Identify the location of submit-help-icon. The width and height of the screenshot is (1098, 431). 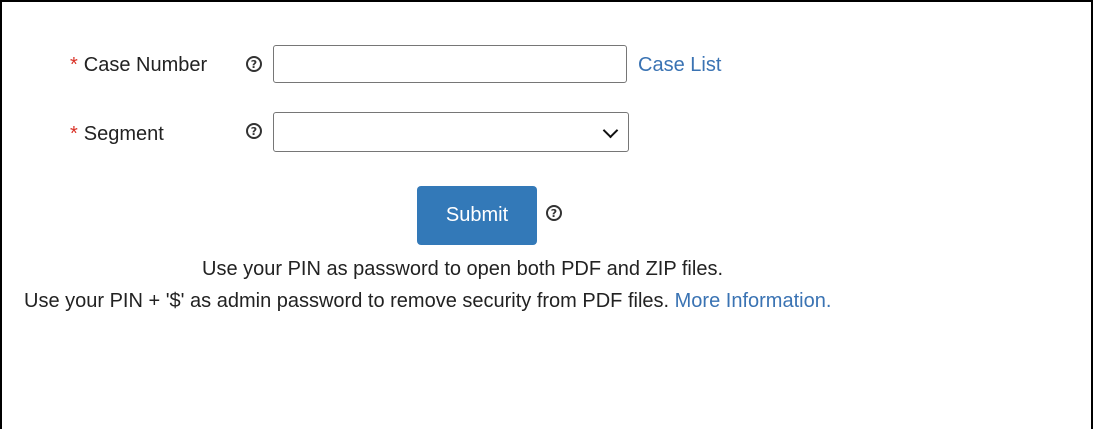
(554, 213).